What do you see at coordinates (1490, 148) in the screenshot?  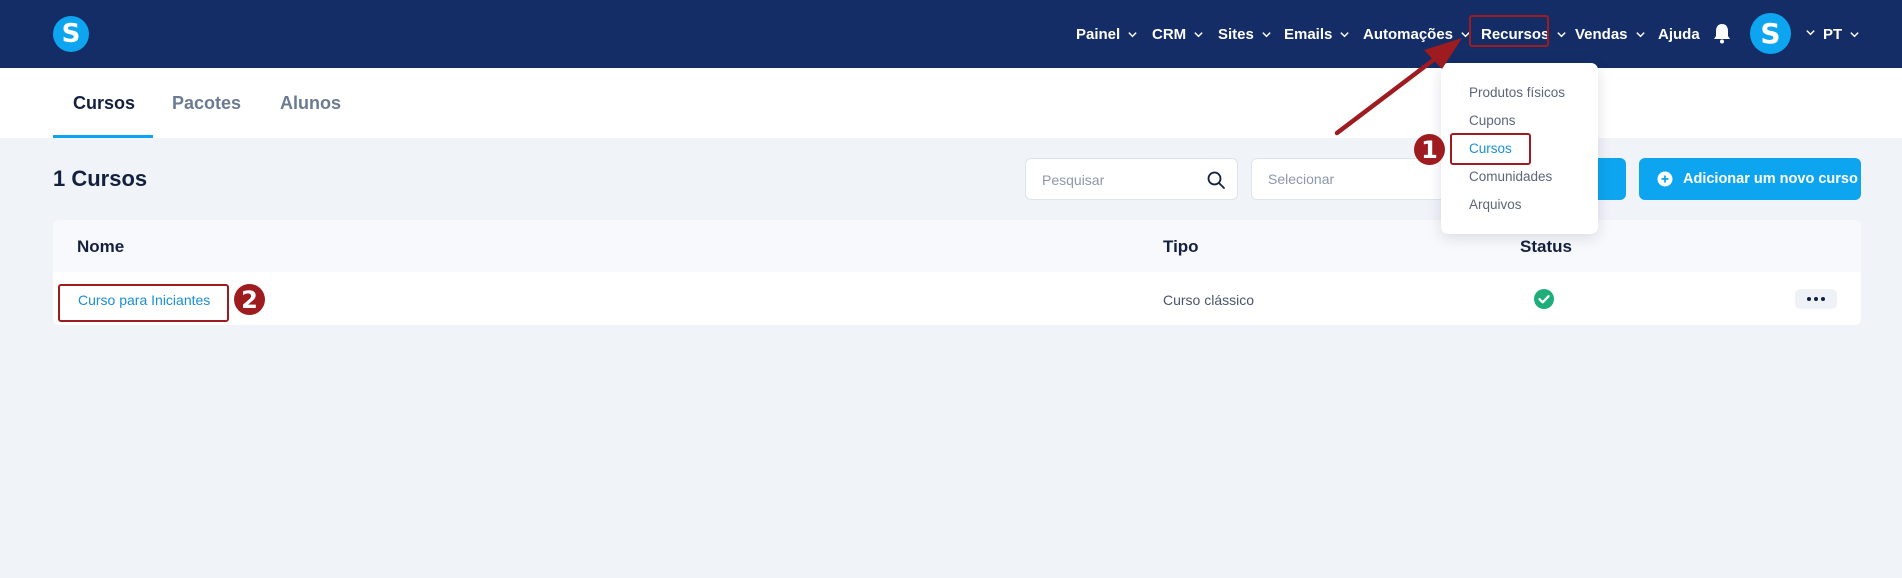 I see `menu-item-cursos: Cursos` at bounding box center [1490, 148].